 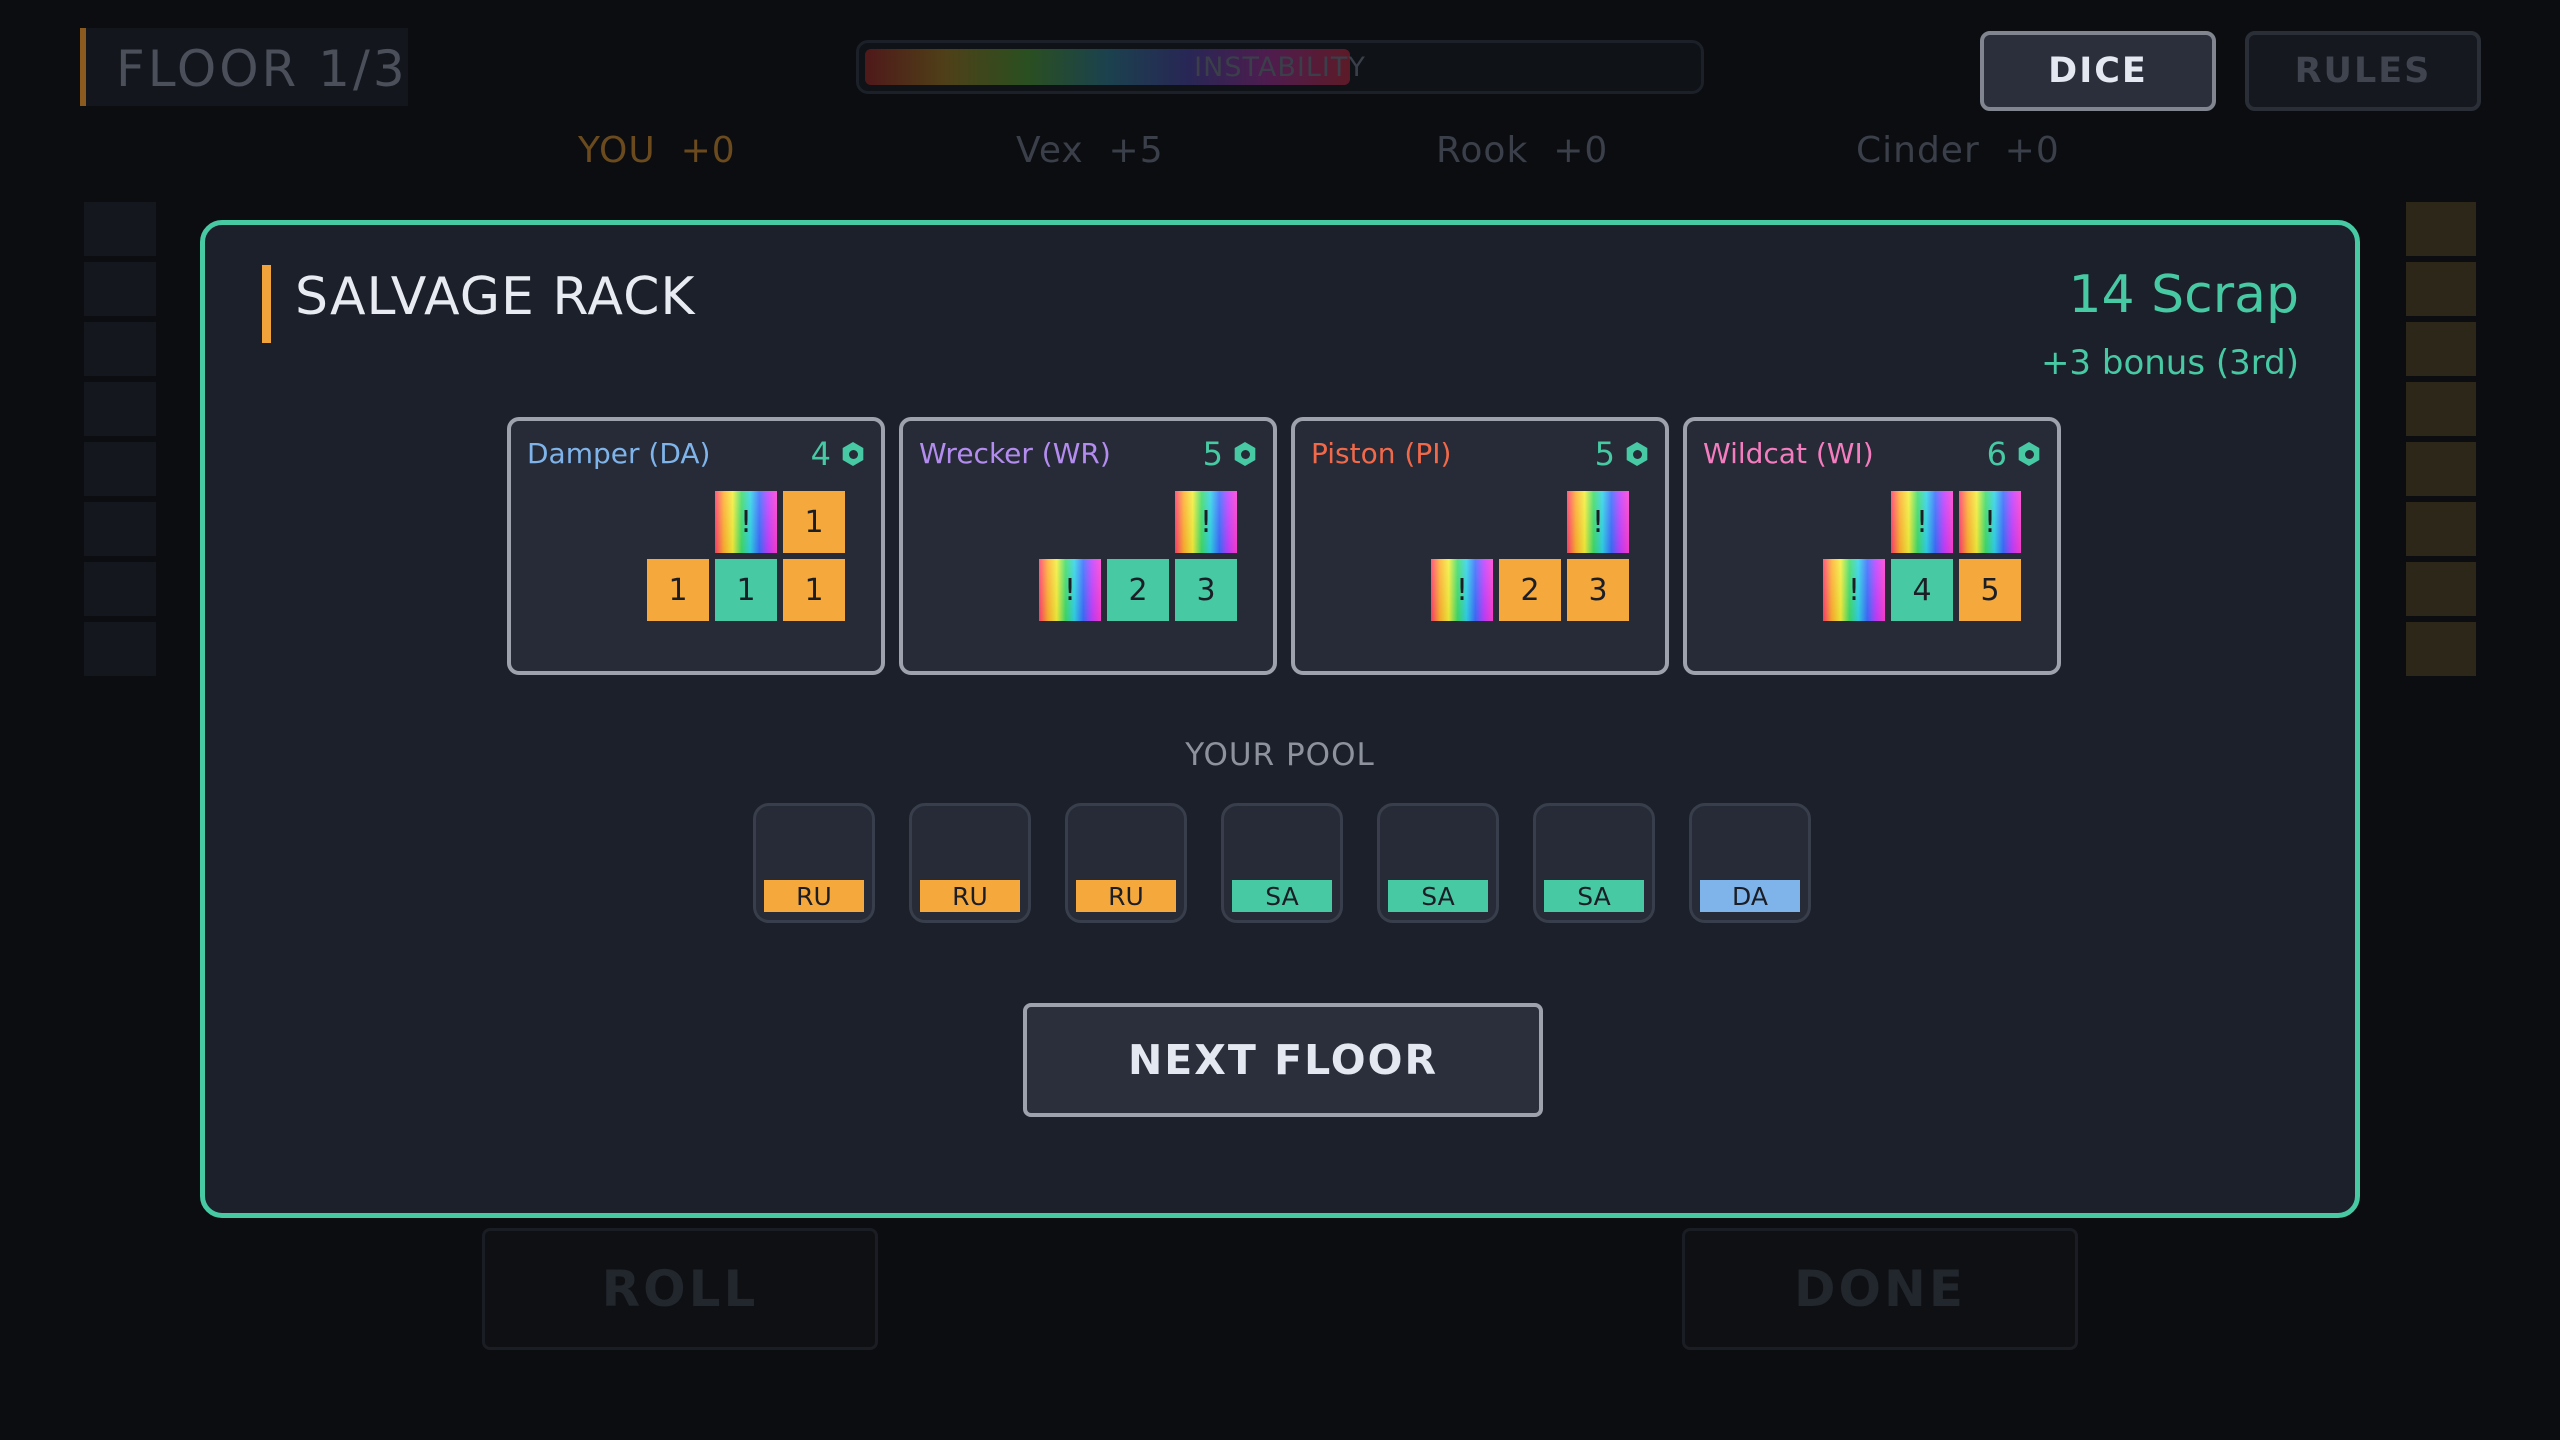 I want to click on player-rook: Rook +0, so click(x=1522, y=150).